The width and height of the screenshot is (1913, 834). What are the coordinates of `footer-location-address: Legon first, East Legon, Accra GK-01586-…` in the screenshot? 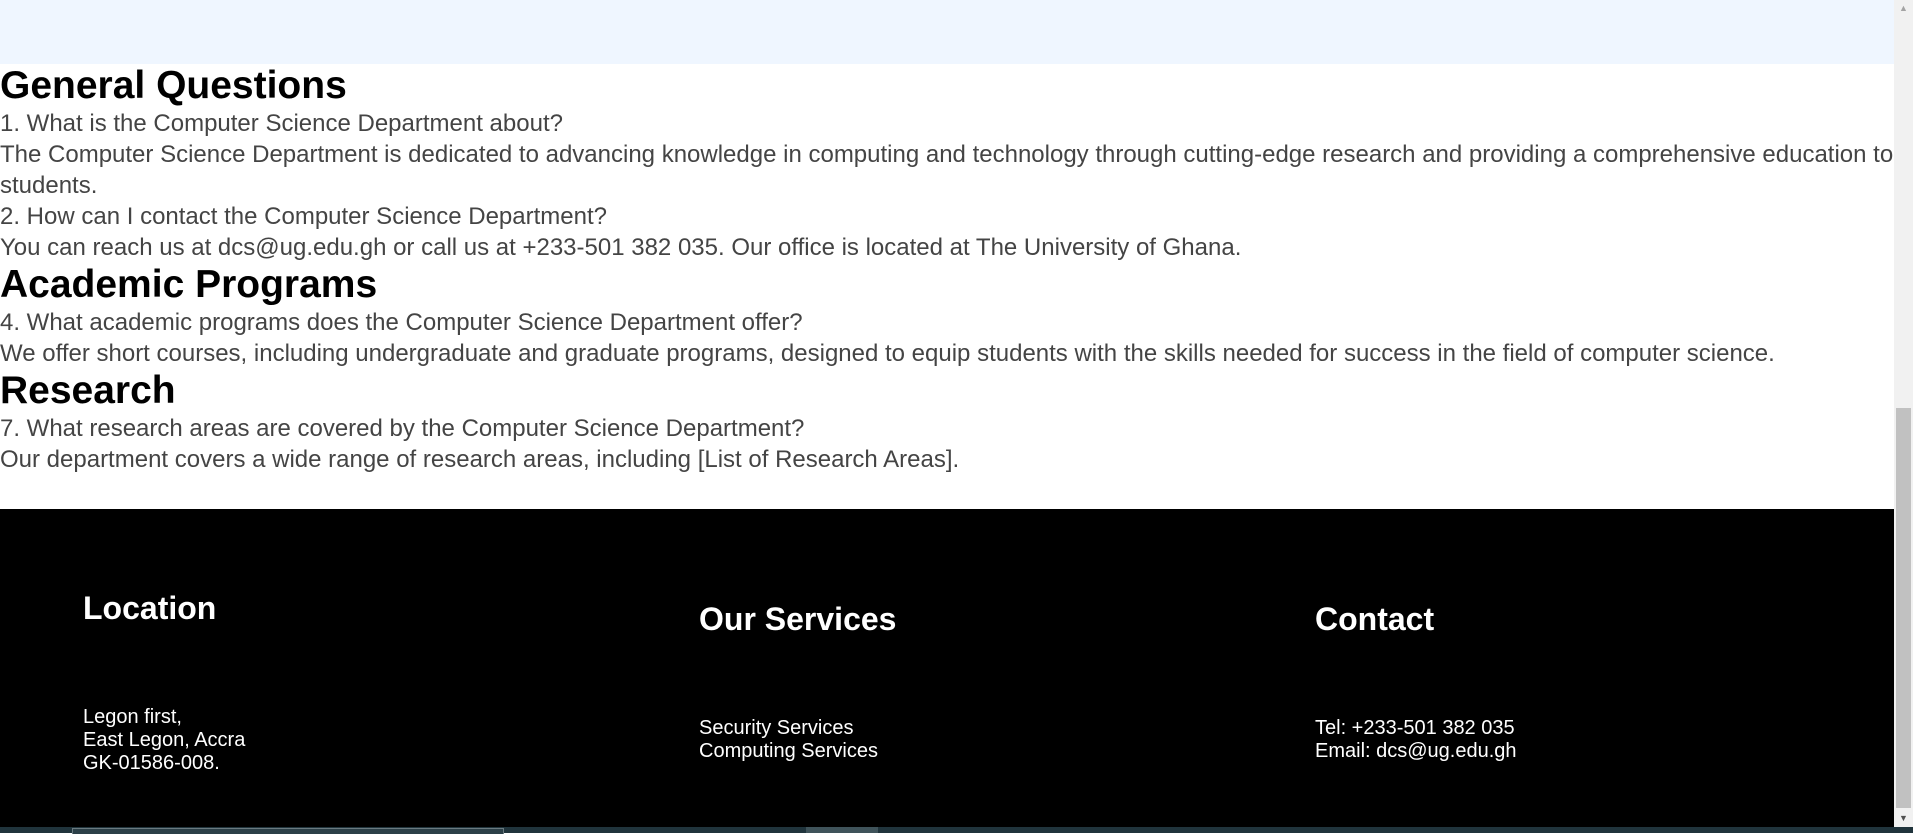 It's located at (164, 740).